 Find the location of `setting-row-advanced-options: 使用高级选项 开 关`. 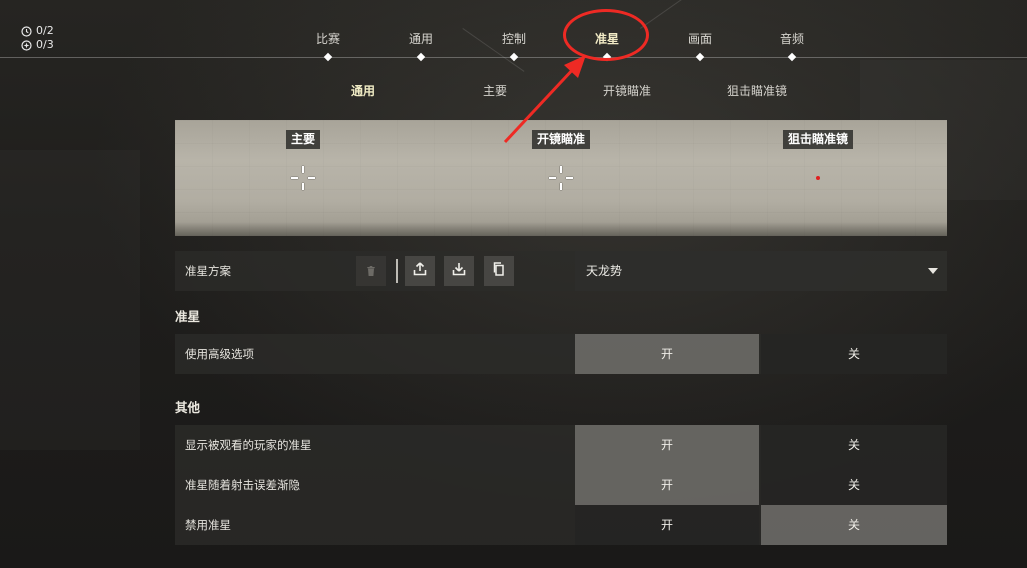

setting-row-advanced-options: 使用高级选项 开 关 is located at coordinates (561, 354).